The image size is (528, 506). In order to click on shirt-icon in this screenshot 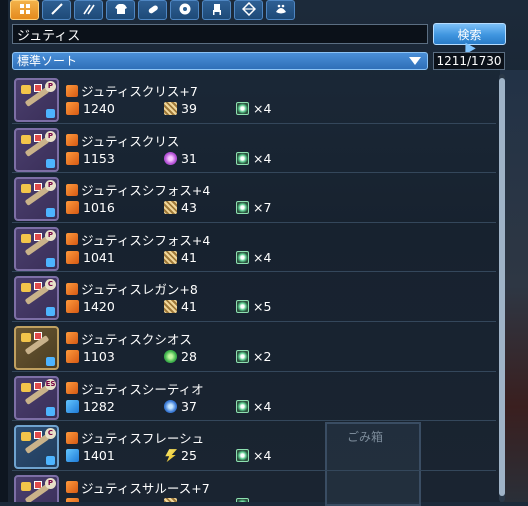, I will do `click(121, 10)`.